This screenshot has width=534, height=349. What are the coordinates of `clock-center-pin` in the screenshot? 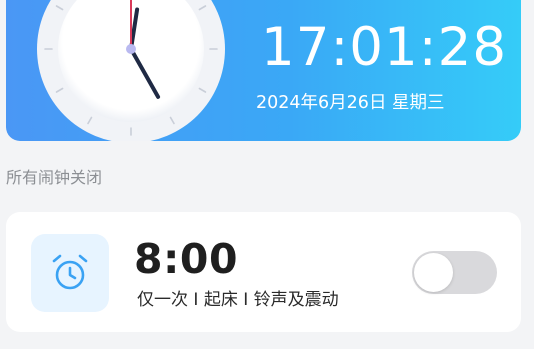 It's located at (131, 49).